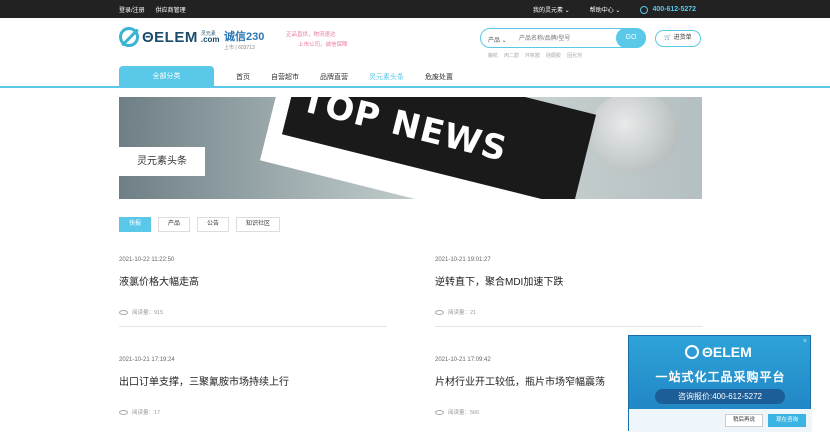 This screenshot has width=830, height=435. What do you see at coordinates (253, 280) in the screenshot?
I see `article-title: 液氯价格大幅走高` at bounding box center [253, 280].